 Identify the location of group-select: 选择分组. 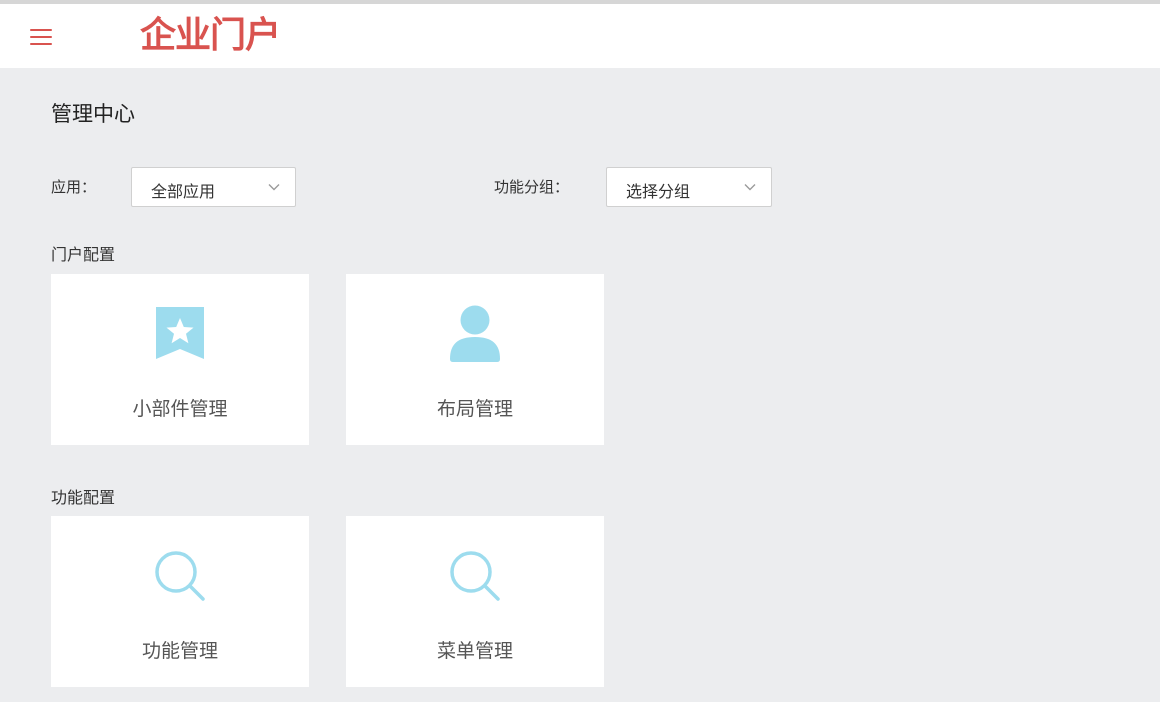
(689, 187).